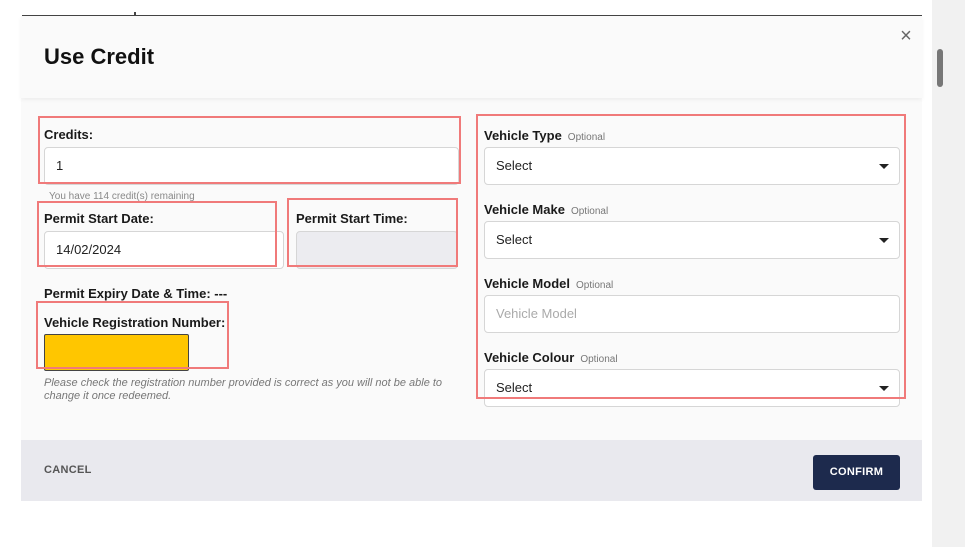 This screenshot has height=547, width=965. What do you see at coordinates (514, 165) in the screenshot?
I see `vehicle-type-select-value: Select` at bounding box center [514, 165].